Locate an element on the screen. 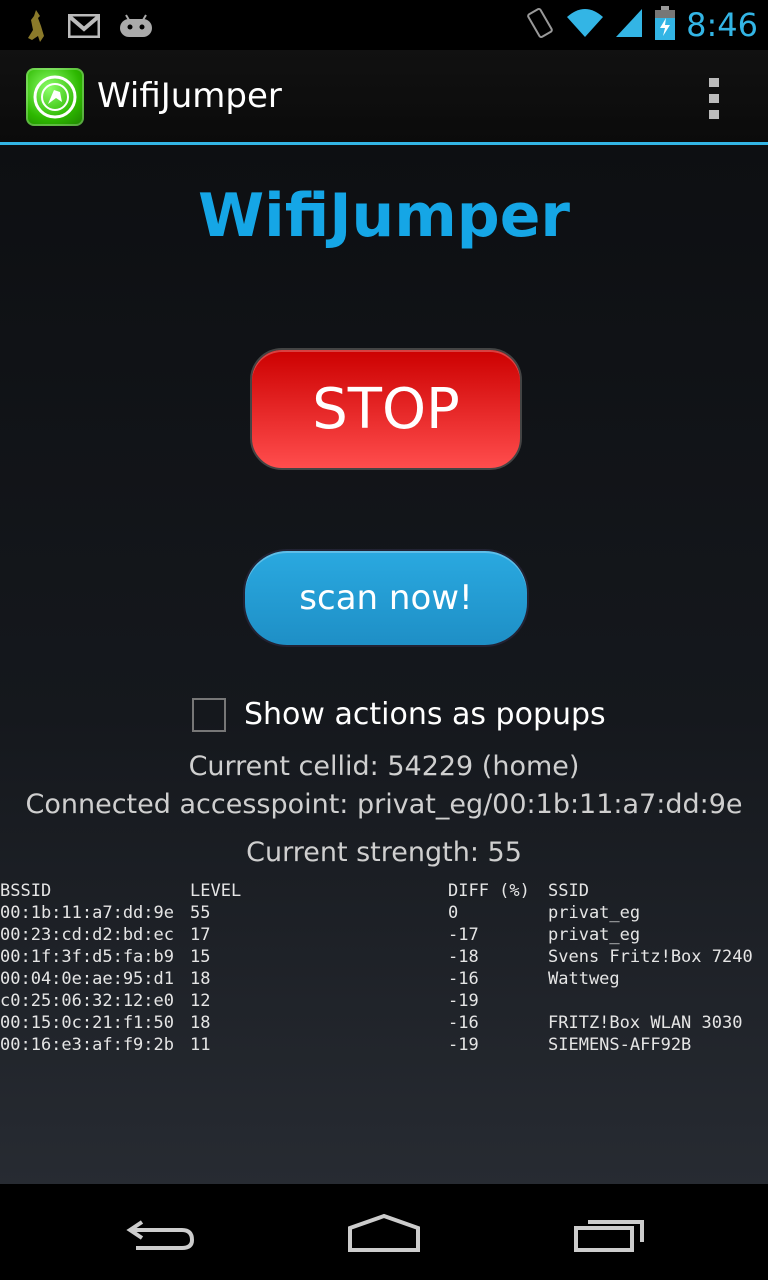  table-row: 00:1b:11:a7:dd:9e 55 0 privat_eg is located at coordinates (384, 914).